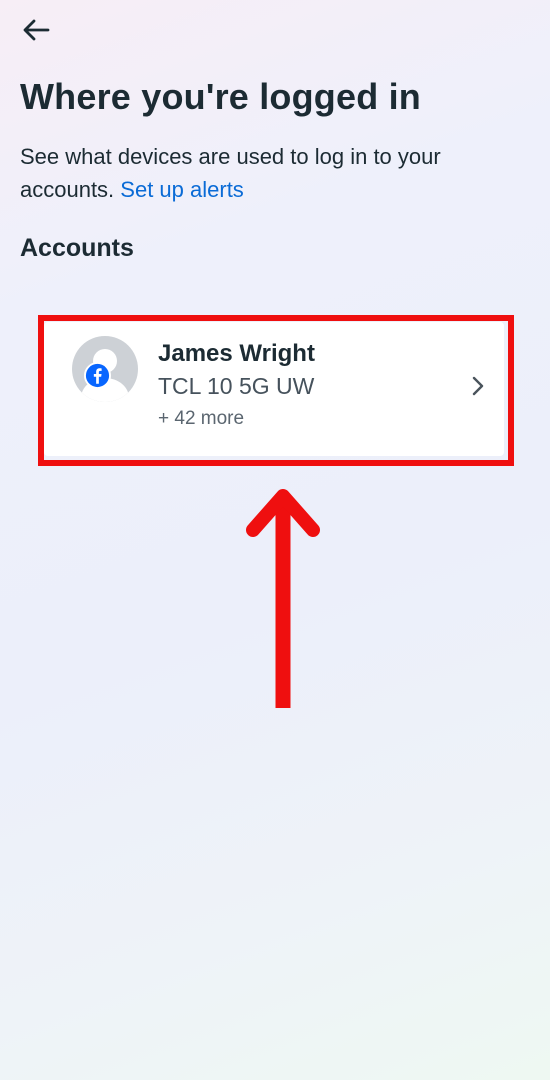  What do you see at coordinates (283, 598) in the screenshot?
I see `arrow-up-icon` at bounding box center [283, 598].